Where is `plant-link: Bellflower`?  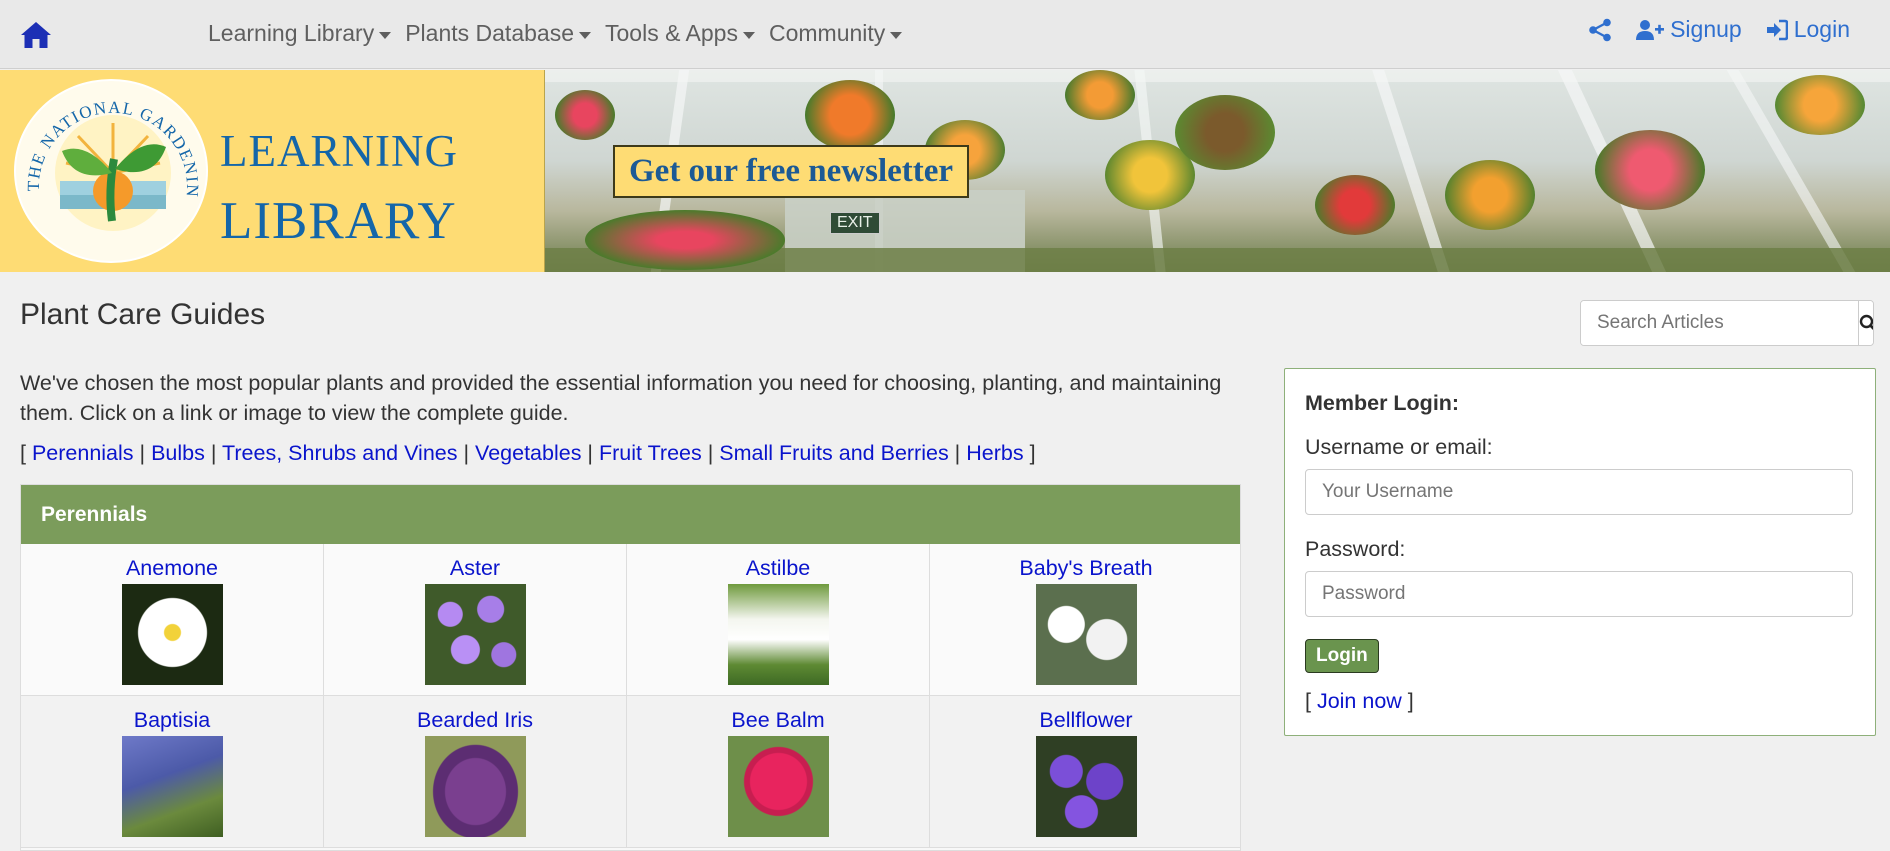 plant-link: Bellflower is located at coordinates (1085, 720).